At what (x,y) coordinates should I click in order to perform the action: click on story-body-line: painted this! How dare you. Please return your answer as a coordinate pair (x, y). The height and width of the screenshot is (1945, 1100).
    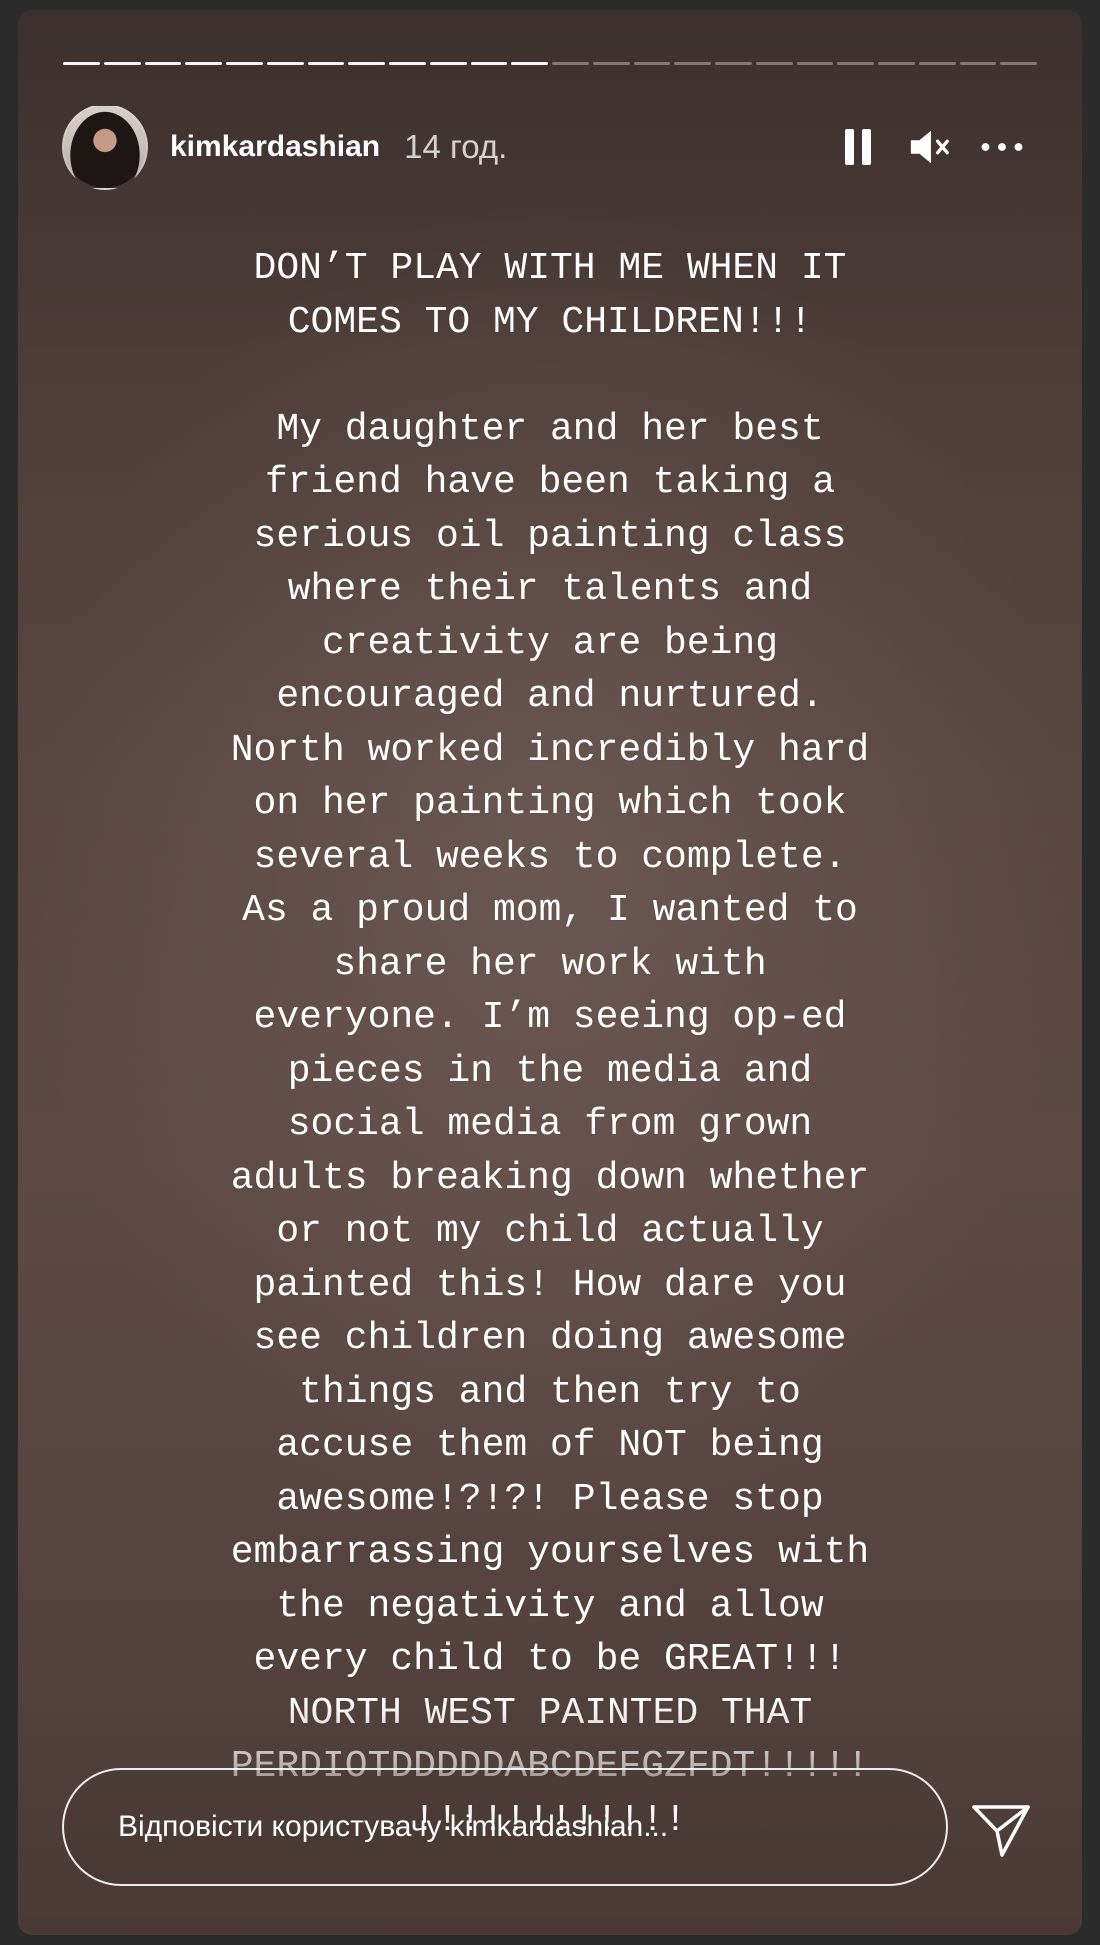
    Looking at the image, I should click on (550, 1285).